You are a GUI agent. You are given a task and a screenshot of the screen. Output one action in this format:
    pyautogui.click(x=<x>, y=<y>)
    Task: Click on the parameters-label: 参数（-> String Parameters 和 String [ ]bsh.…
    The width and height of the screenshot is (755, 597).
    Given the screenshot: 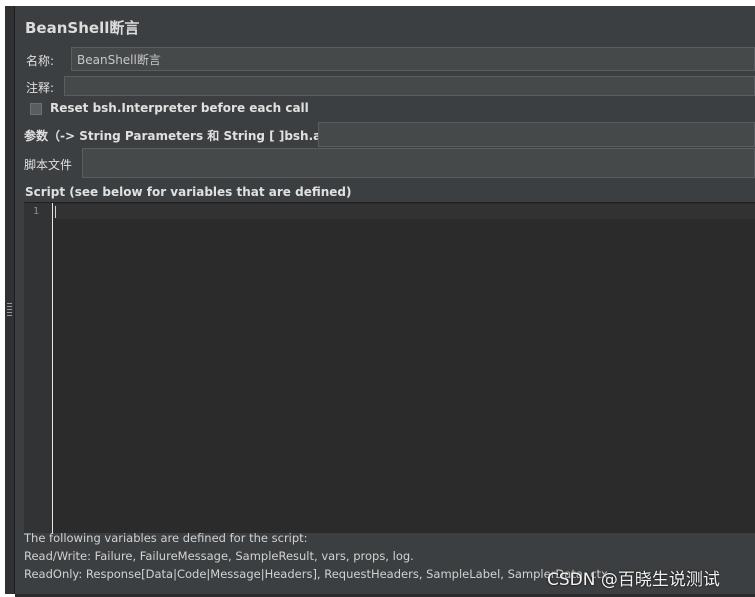 What is the action you would take?
    pyautogui.click(x=189, y=136)
    